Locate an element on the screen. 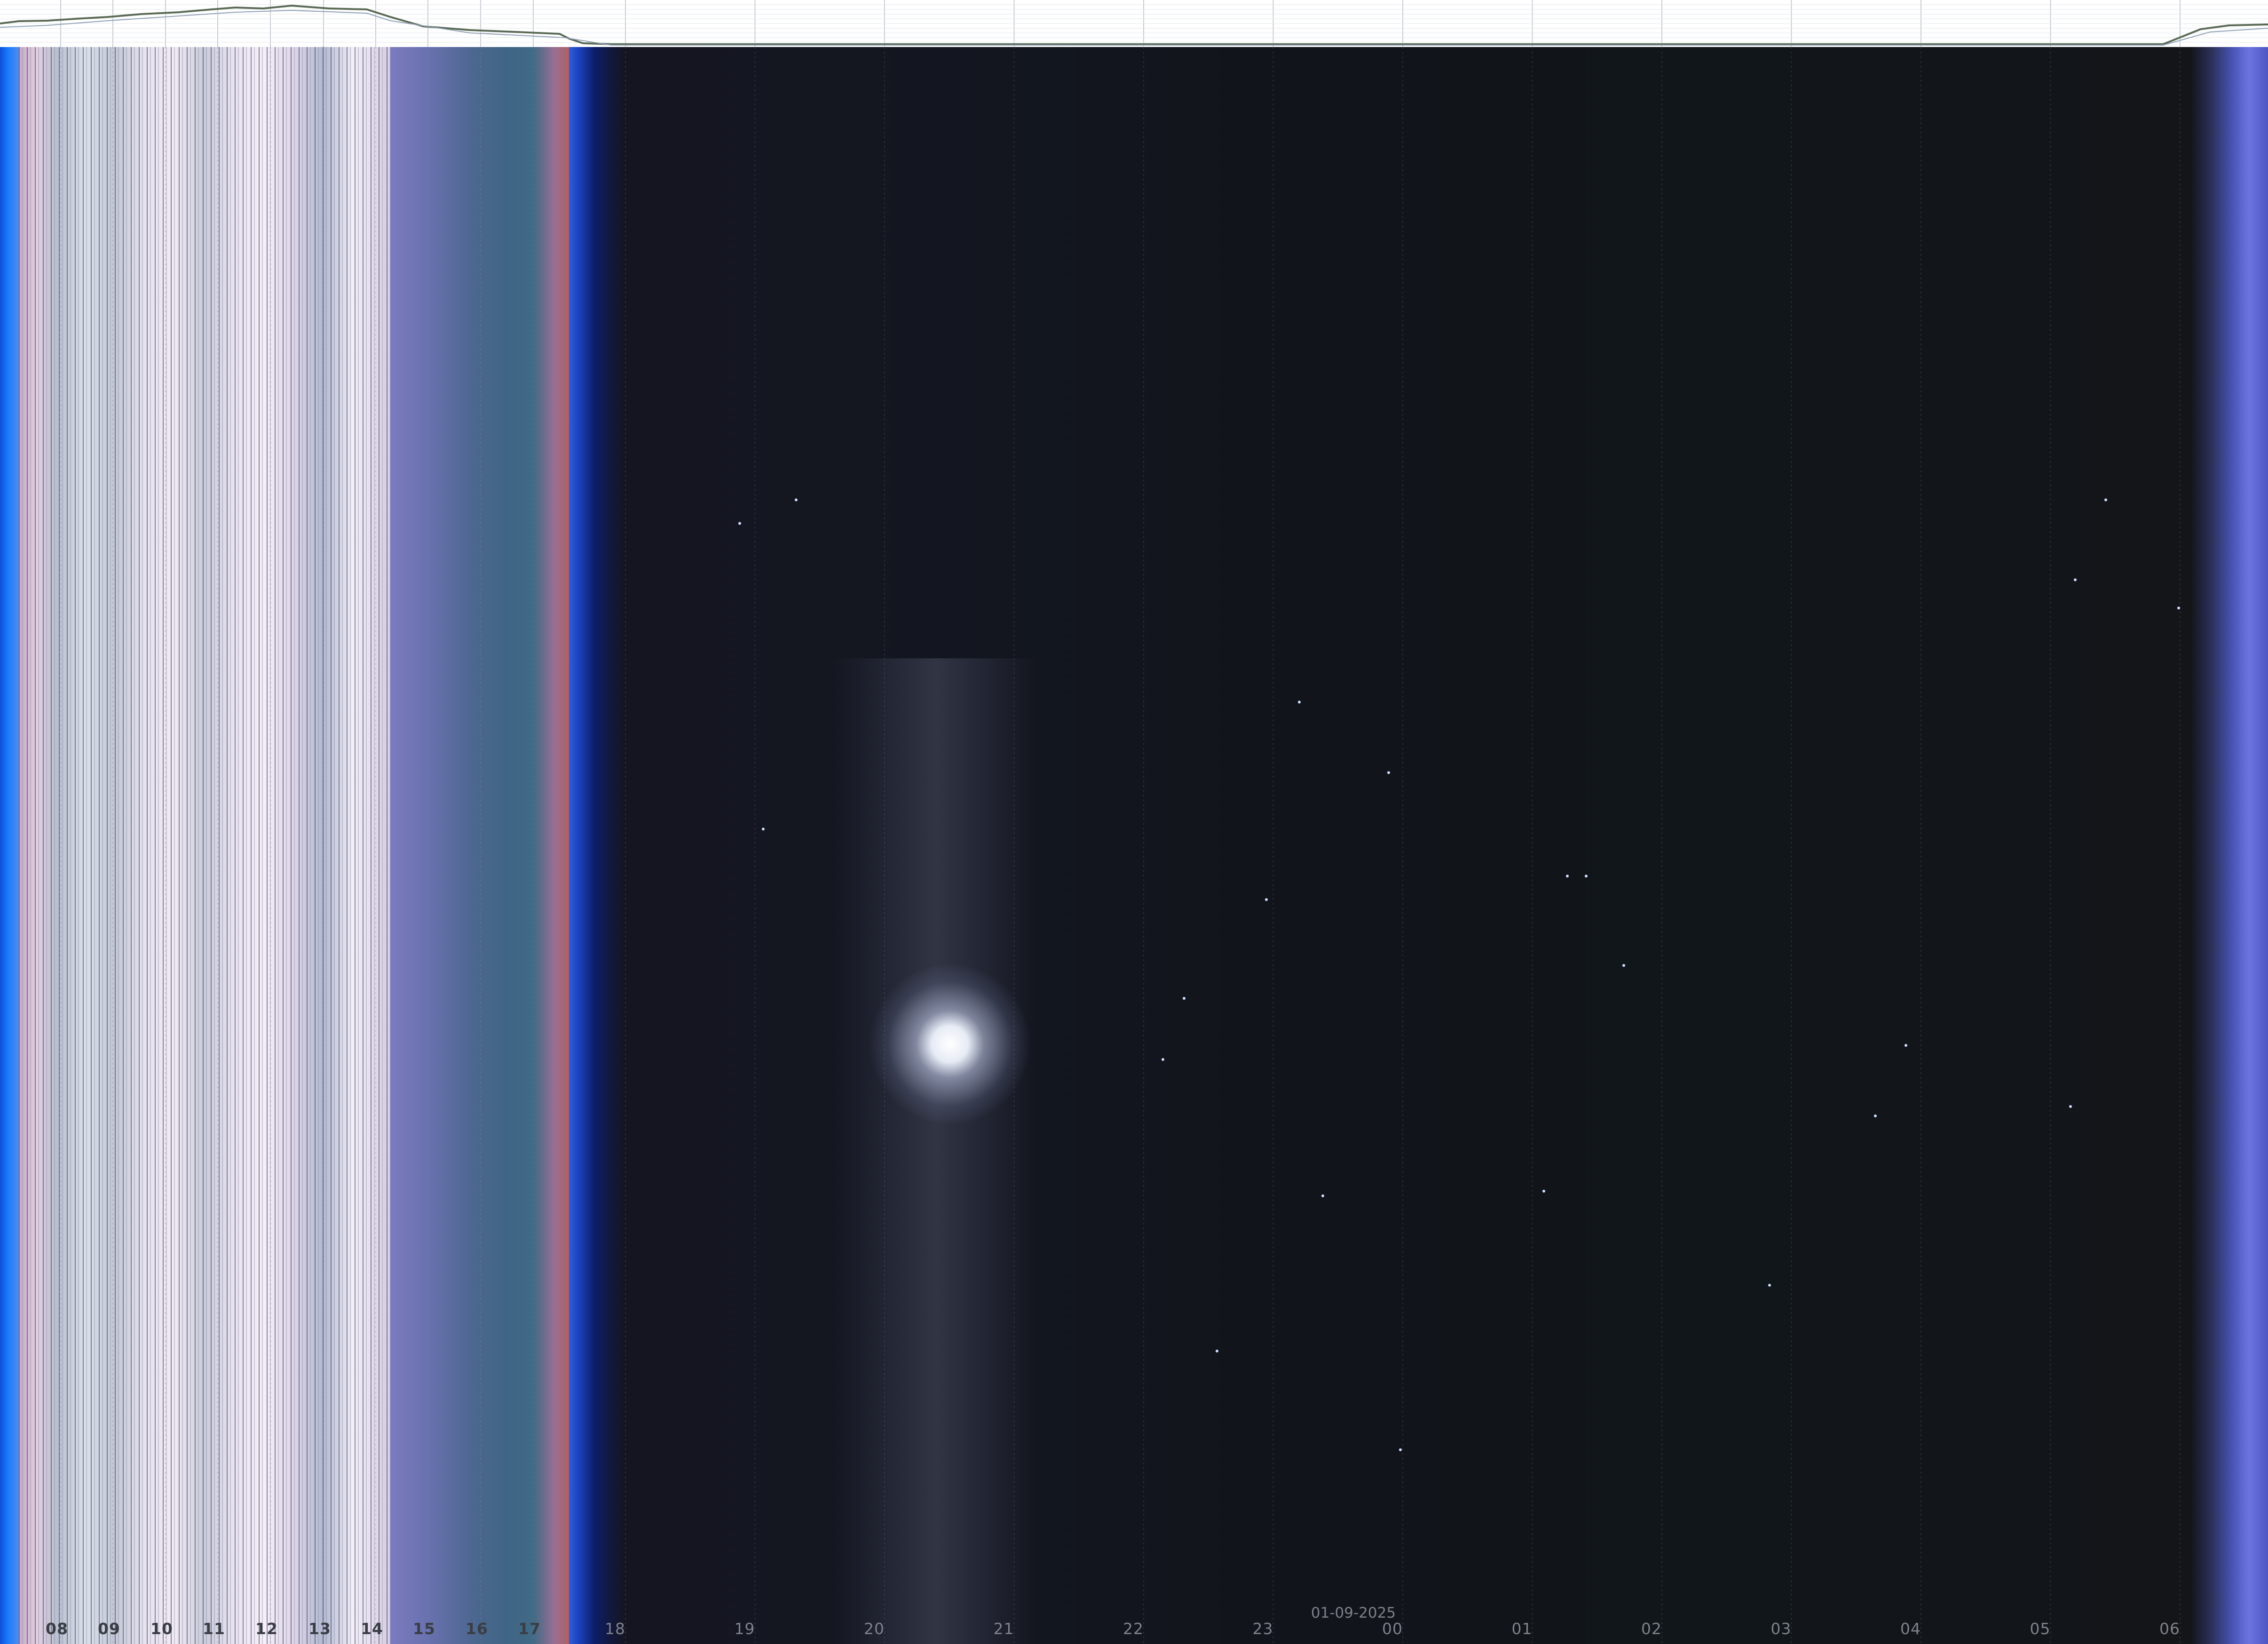  brightness-graph-strip is located at coordinates (1134, 24).